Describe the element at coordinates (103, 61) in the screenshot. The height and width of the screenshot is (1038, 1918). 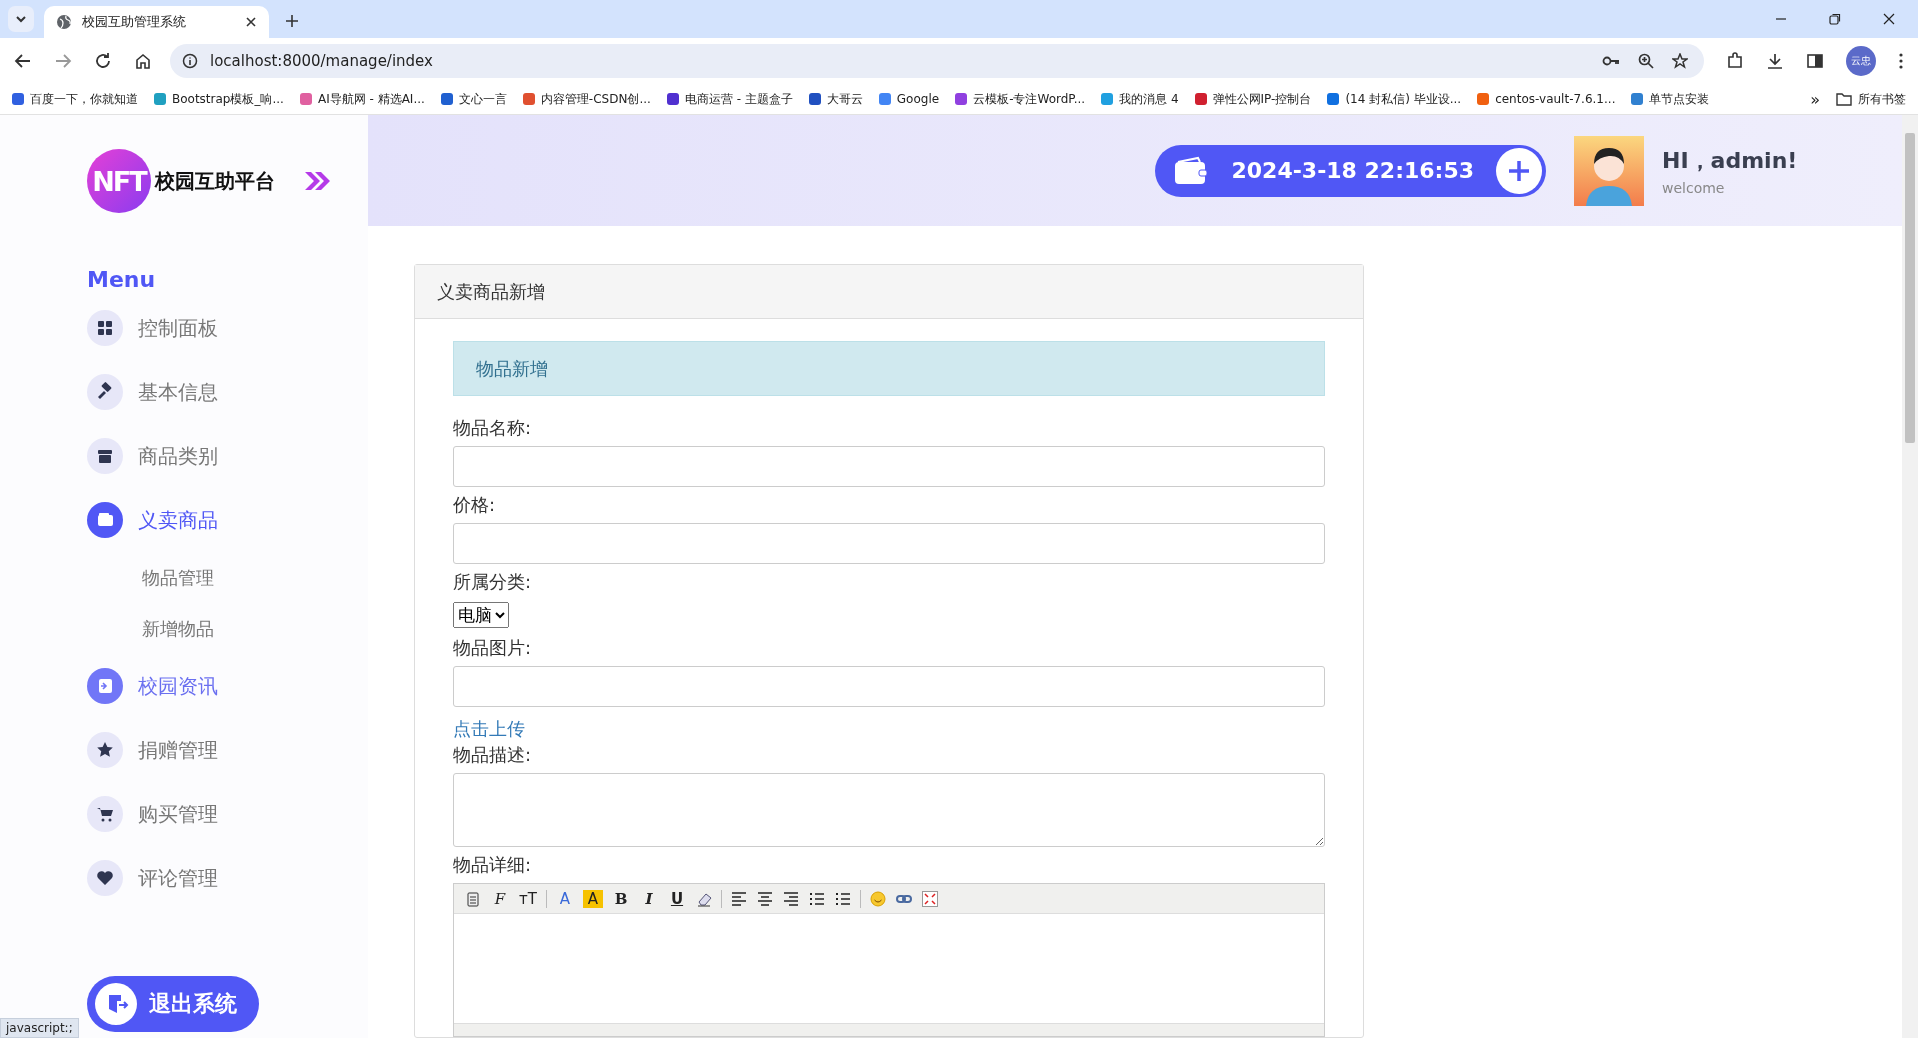
I see `reload-icon` at that location.